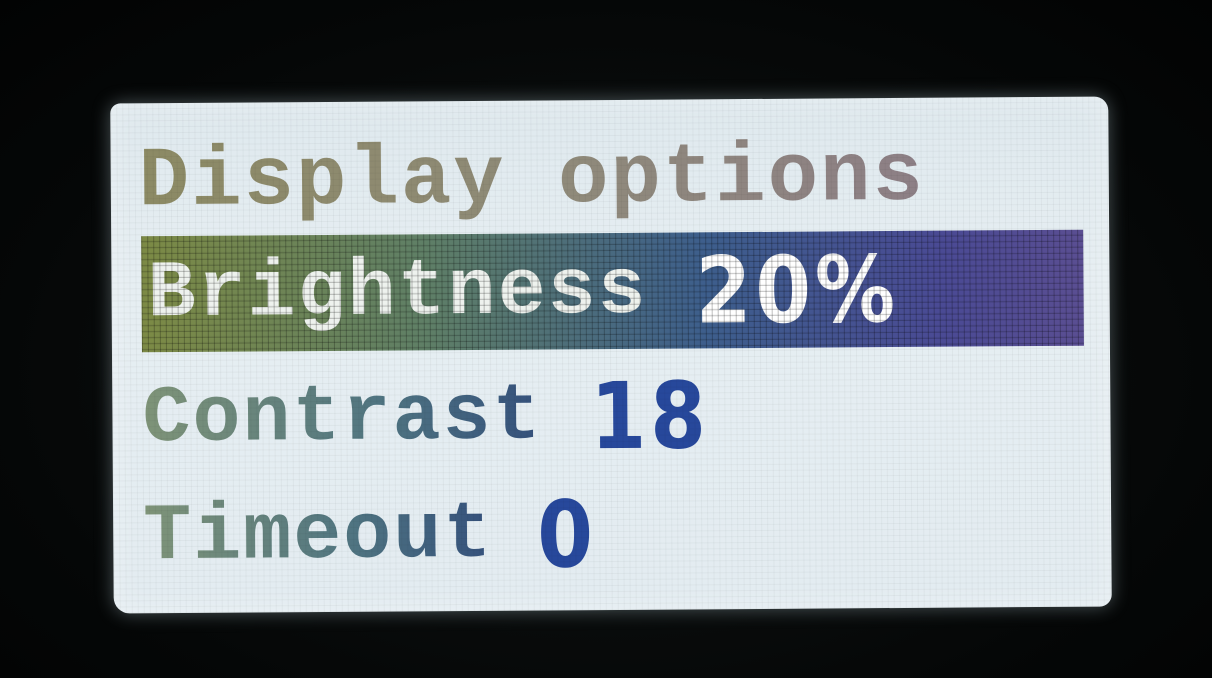  Describe the element at coordinates (797, 289) in the screenshot. I see `menu-item-value: 20%` at that location.